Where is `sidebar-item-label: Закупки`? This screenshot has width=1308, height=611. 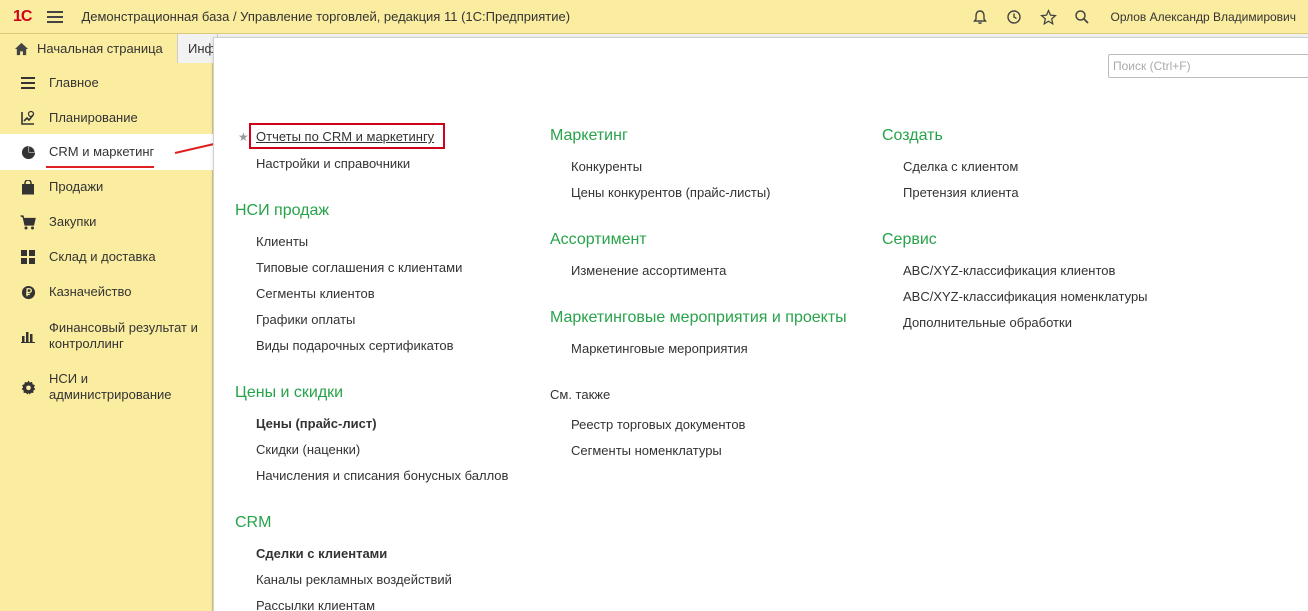 sidebar-item-label: Закупки is located at coordinates (73, 221).